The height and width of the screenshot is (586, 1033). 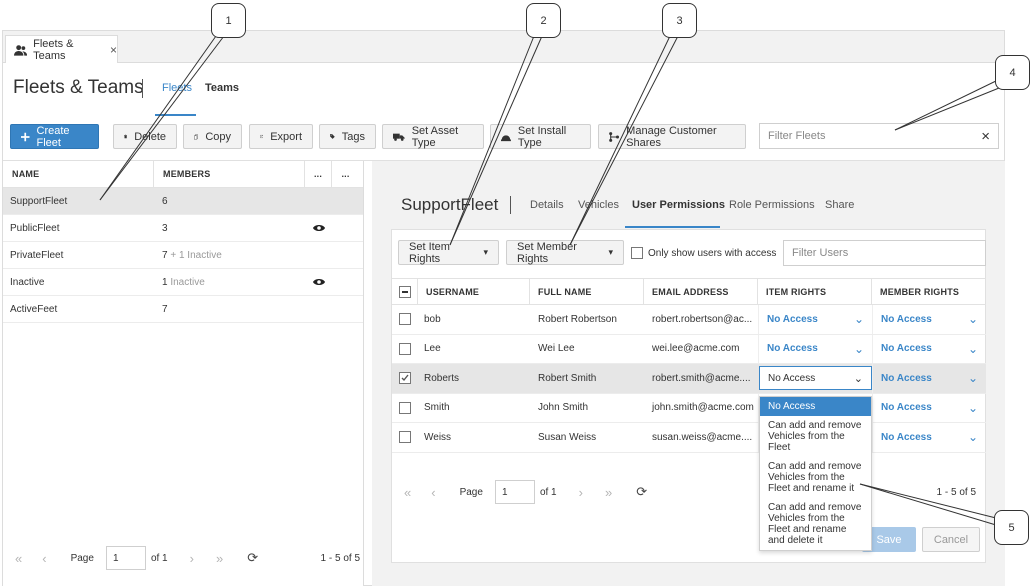 What do you see at coordinates (1012, 72) in the screenshot?
I see `callout-4: 4` at bounding box center [1012, 72].